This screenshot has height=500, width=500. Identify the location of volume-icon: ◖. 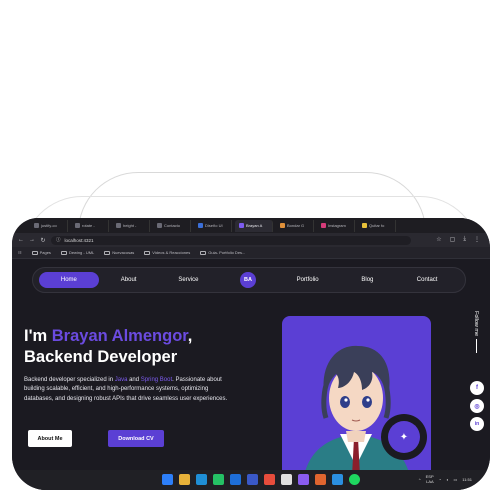
(447, 479).